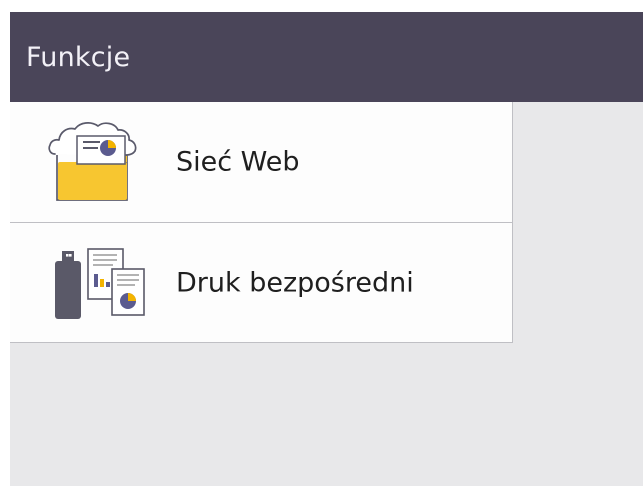  I want to click on usb-direct-print-icon, so click(100, 283).